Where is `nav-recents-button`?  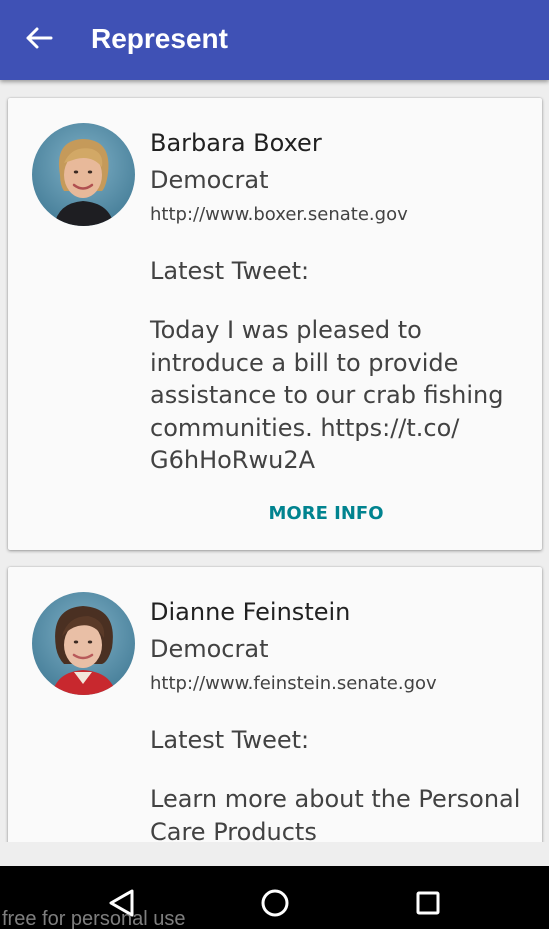
nav-recents-button is located at coordinates (428, 897).